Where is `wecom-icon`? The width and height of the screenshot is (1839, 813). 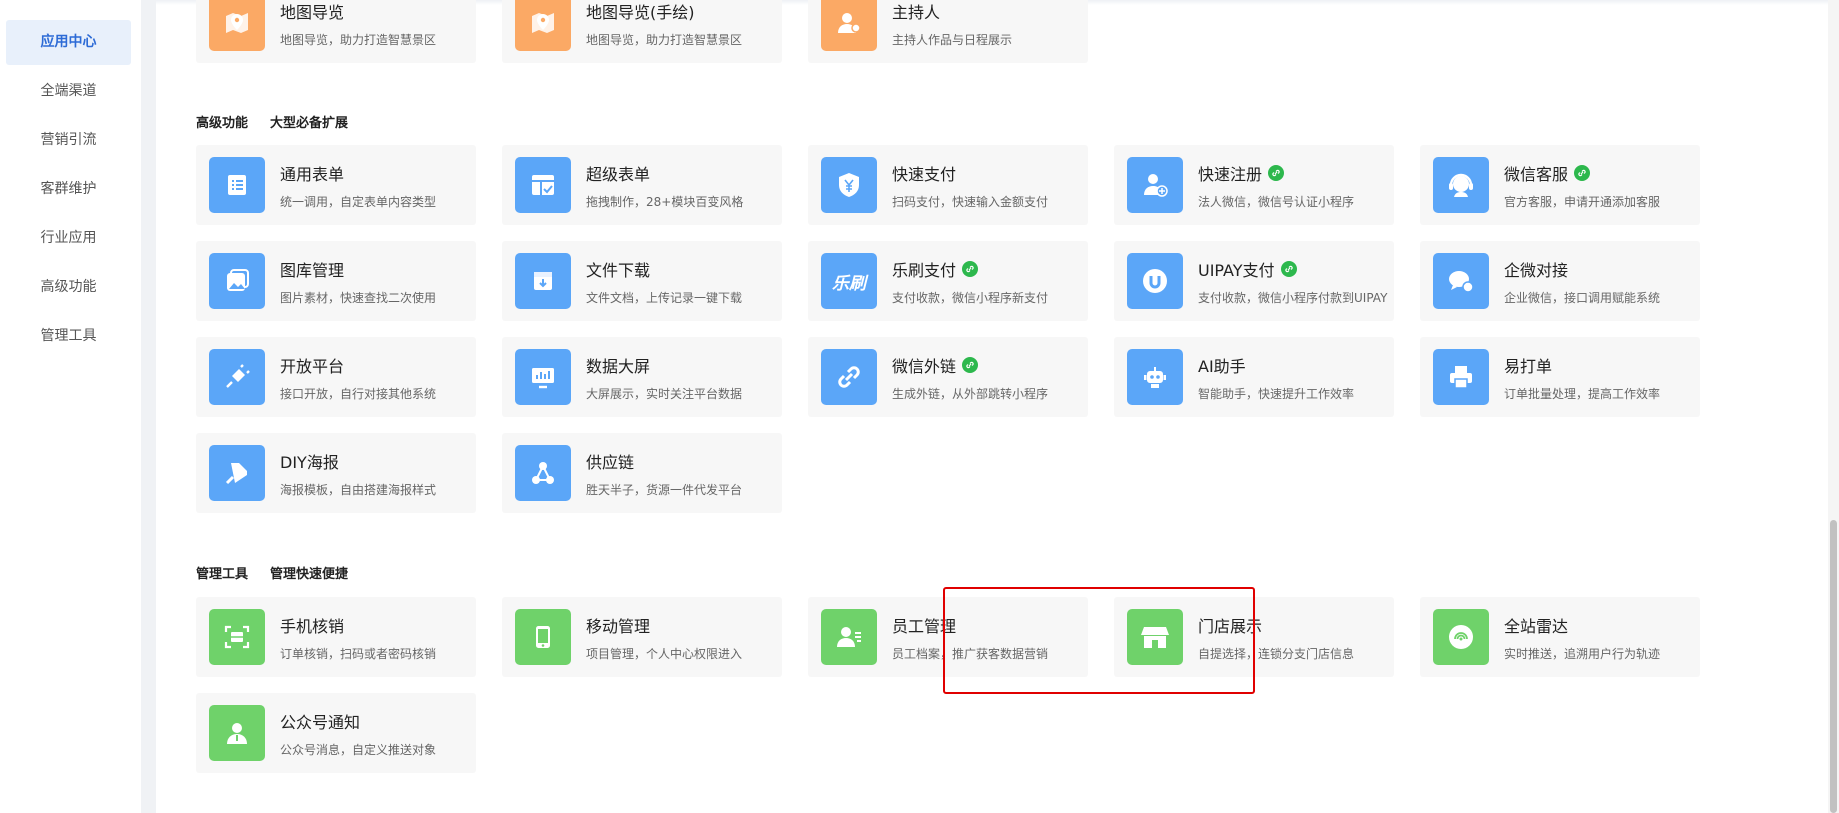
wecom-icon is located at coordinates (1461, 281).